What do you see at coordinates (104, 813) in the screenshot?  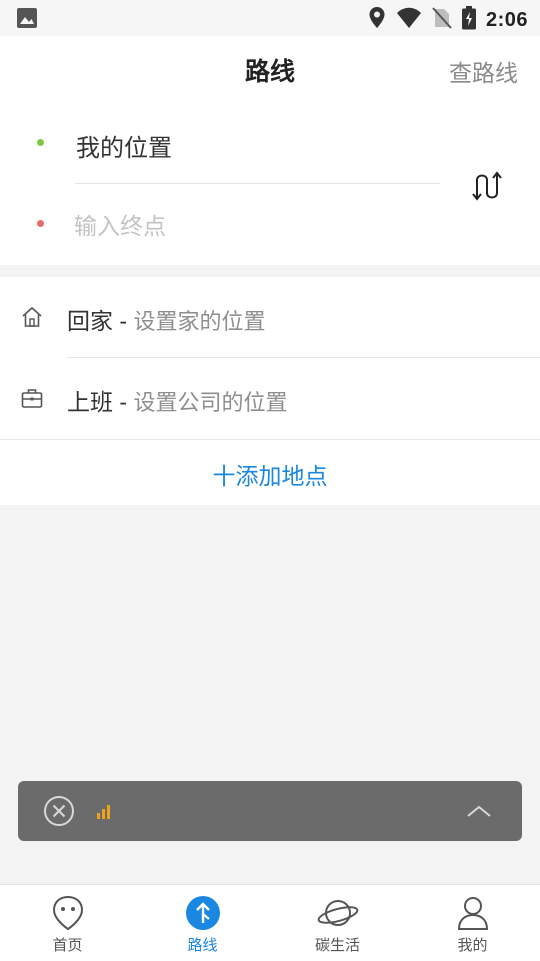 I see `signal-bars-icon` at bounding box center [104, 813].